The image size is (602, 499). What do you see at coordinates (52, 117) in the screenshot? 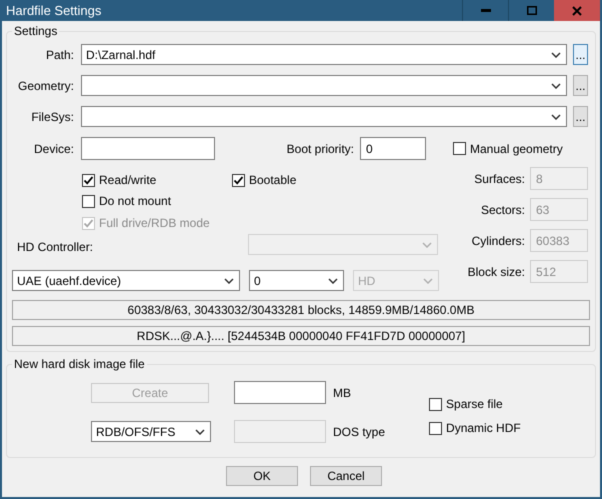
I see `field-label: FileSys:` at bounding box center [52, 117].